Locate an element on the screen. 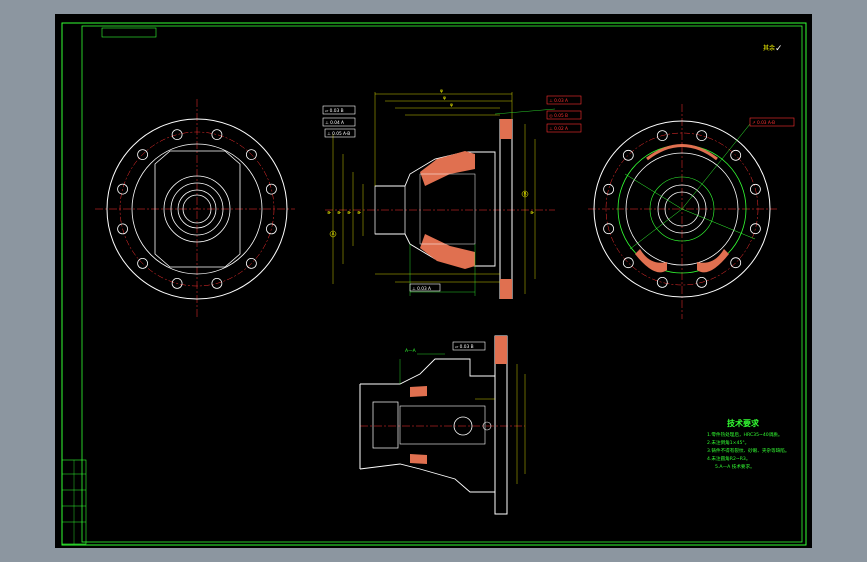  detail-label: A—A is located at coordinates (411, 351).